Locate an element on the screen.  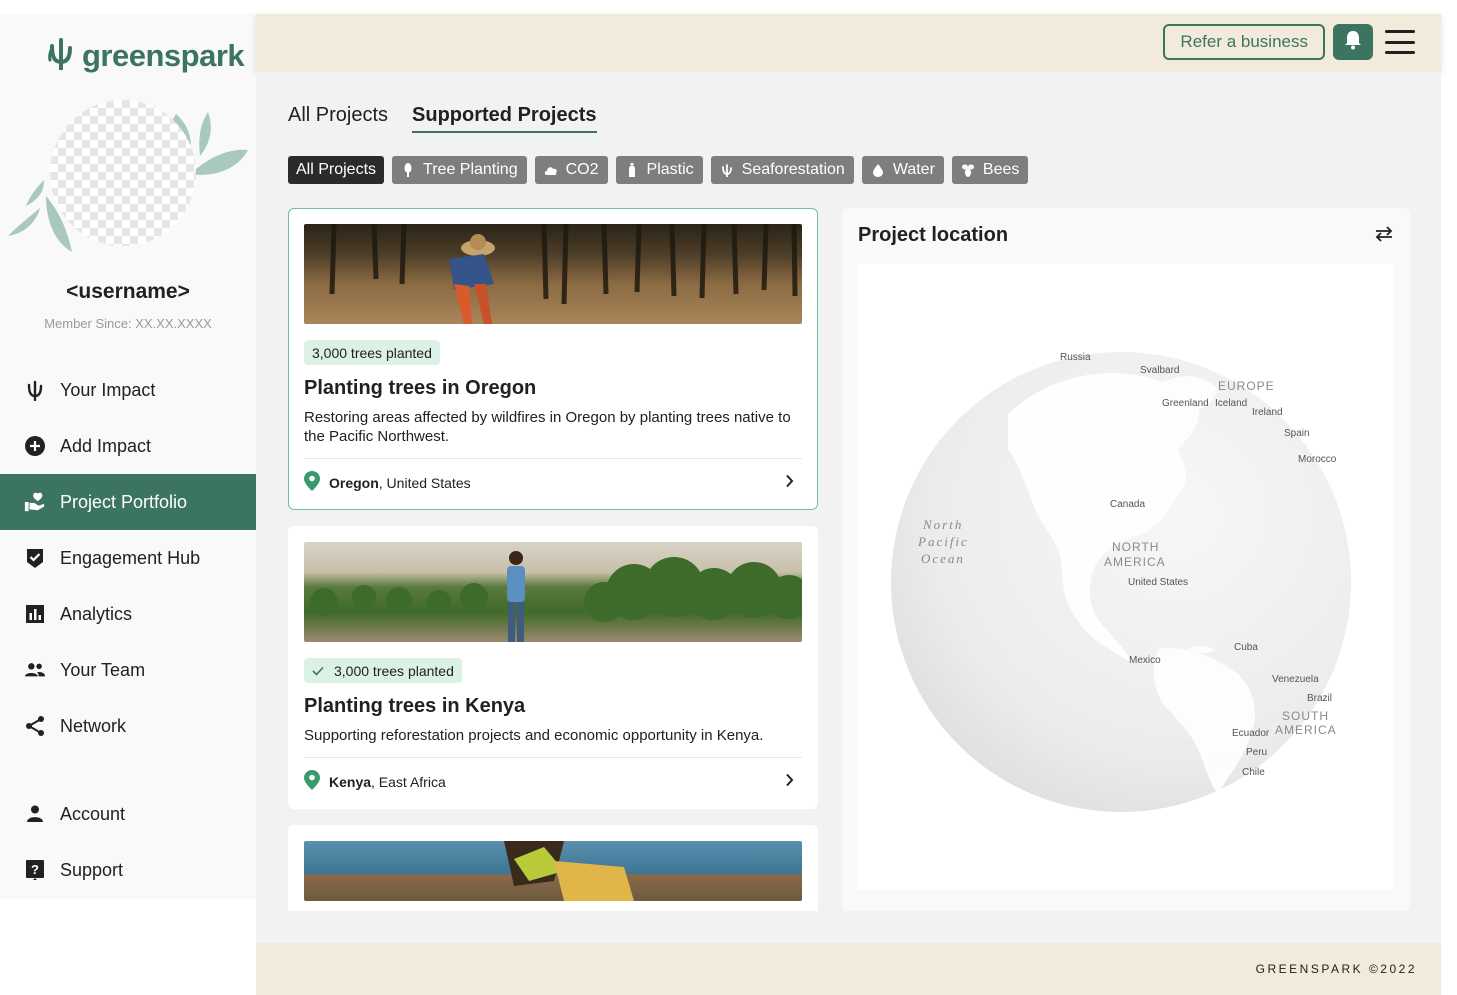
notifications-button is located at coordinates (1353, 42).